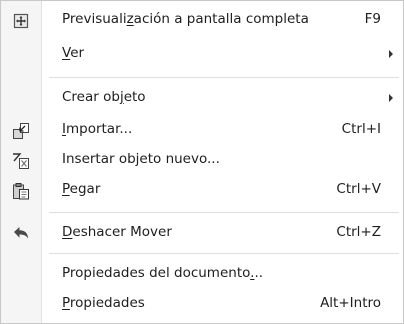 The width and height of the screenshot is (404, 324). What do you see at coordinates (202, 233) in the screenshot?
I see `menu-item-undo-move: Deshacer Mover Ctrl+Z` at bounding box center [202, 233].